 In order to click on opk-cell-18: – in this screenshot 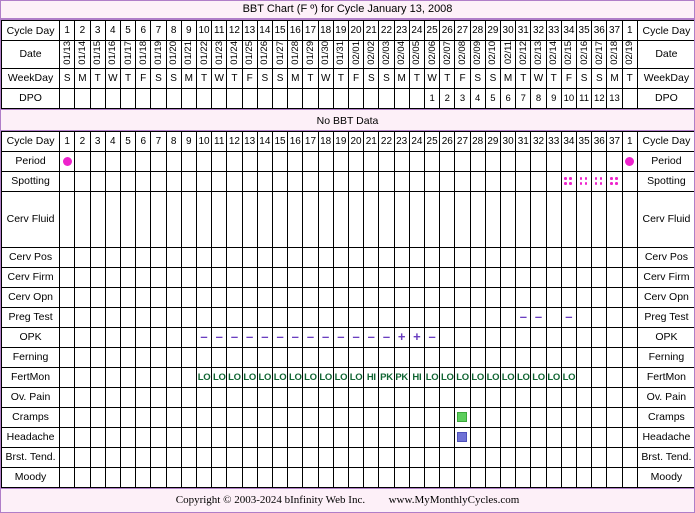, I will do `click(325, 337)`.